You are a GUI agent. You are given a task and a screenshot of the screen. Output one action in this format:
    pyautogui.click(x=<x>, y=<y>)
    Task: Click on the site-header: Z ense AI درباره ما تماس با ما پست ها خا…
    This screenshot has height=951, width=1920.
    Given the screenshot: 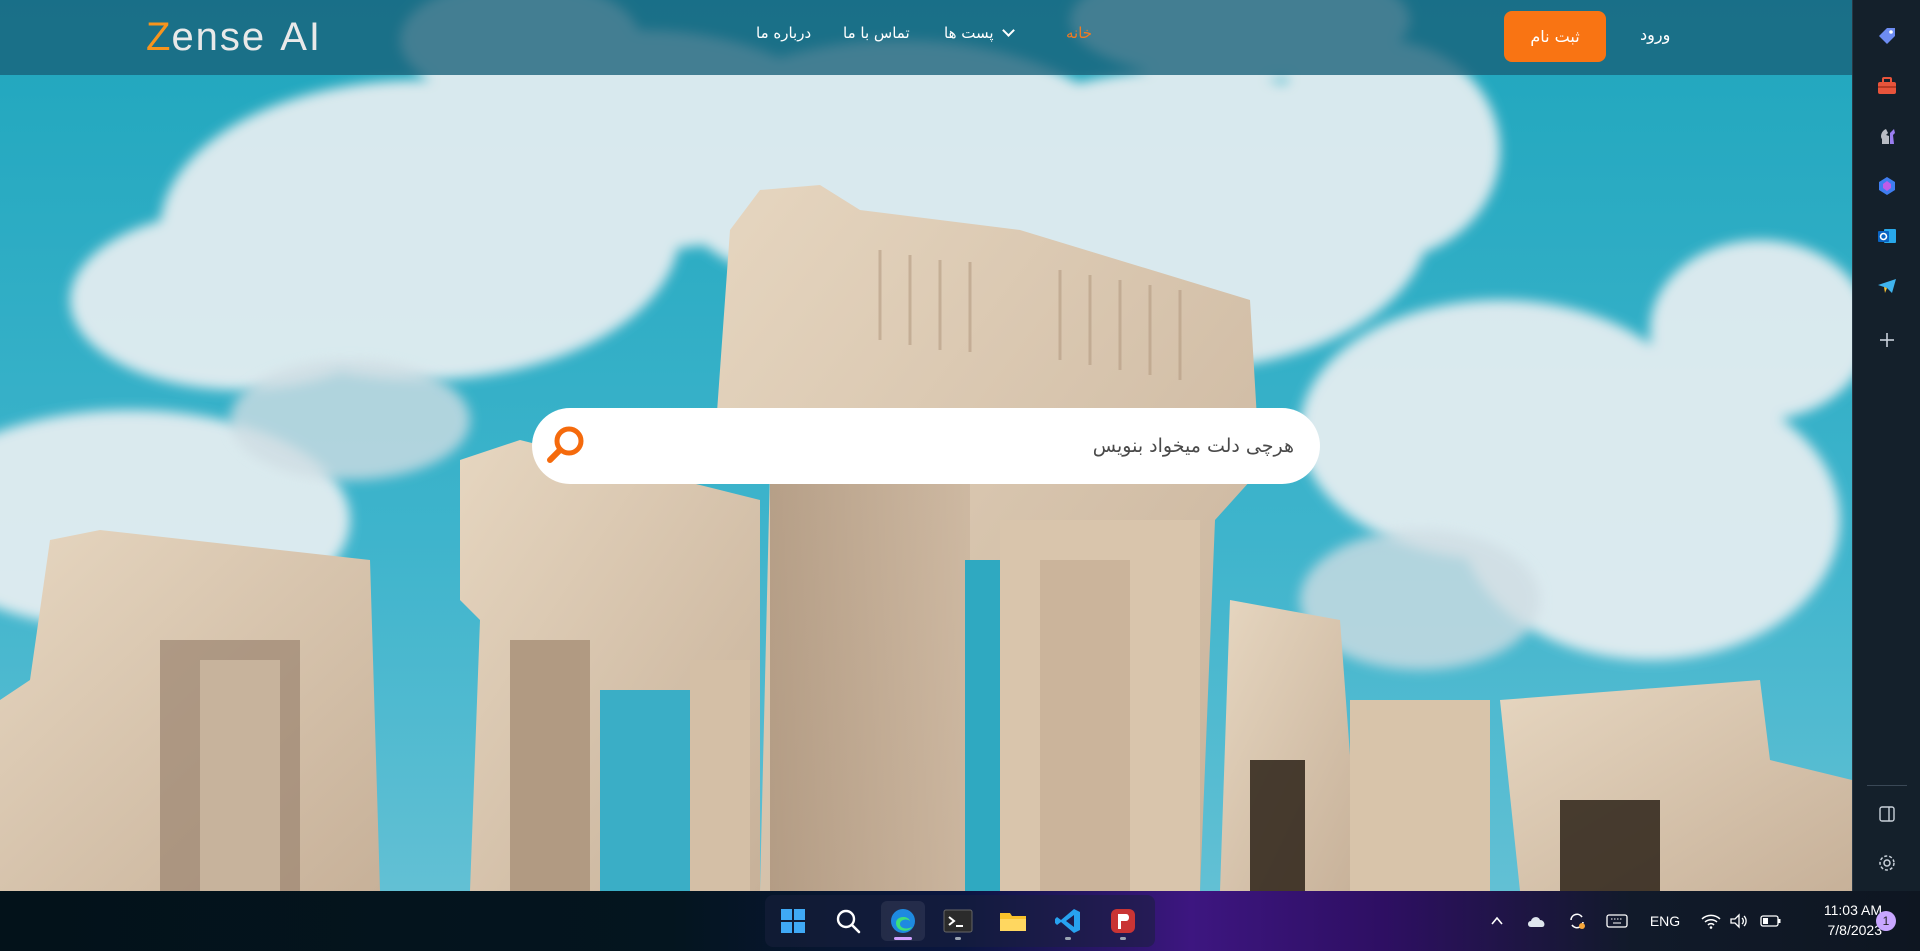 What is the action you would take?
    pyautogui.click(x=926, y=37)
    